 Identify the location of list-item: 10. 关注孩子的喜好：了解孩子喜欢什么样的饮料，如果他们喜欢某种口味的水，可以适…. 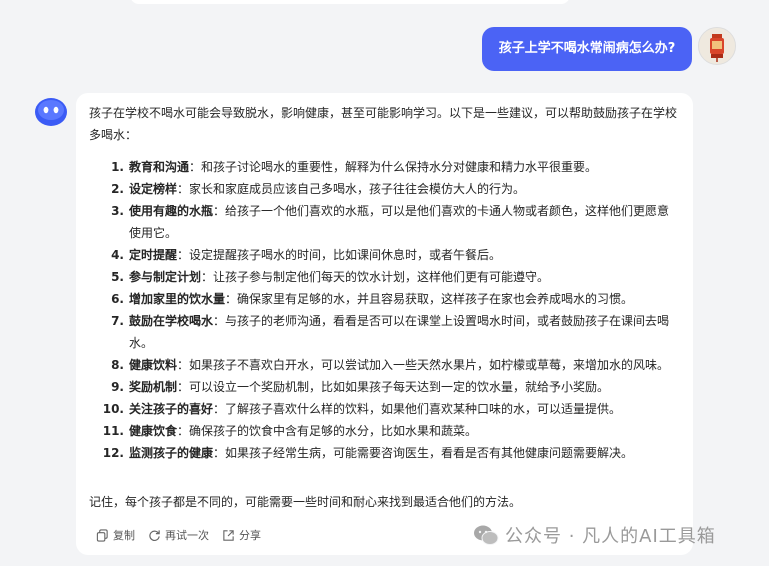
(384, 409).